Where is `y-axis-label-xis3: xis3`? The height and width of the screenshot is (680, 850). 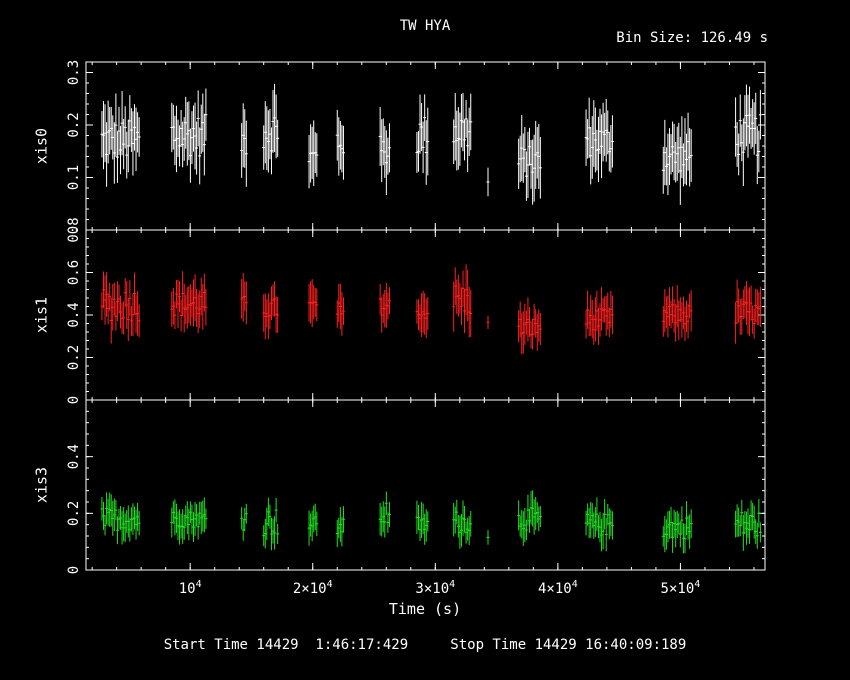
y-axis-label-xis3: xis3 is located at coordinates (42, 485).